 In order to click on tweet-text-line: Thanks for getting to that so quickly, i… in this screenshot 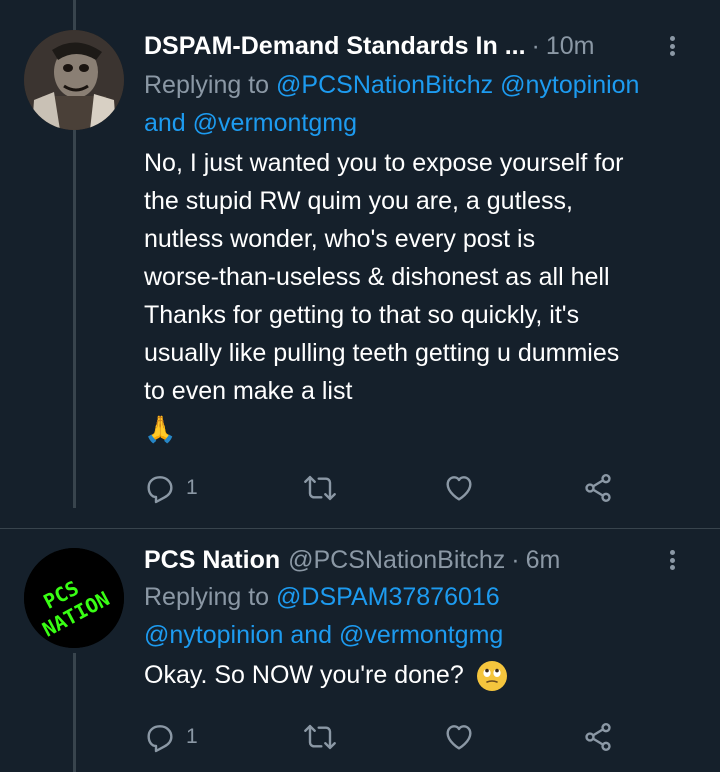, I will do `click(362, 315)`.